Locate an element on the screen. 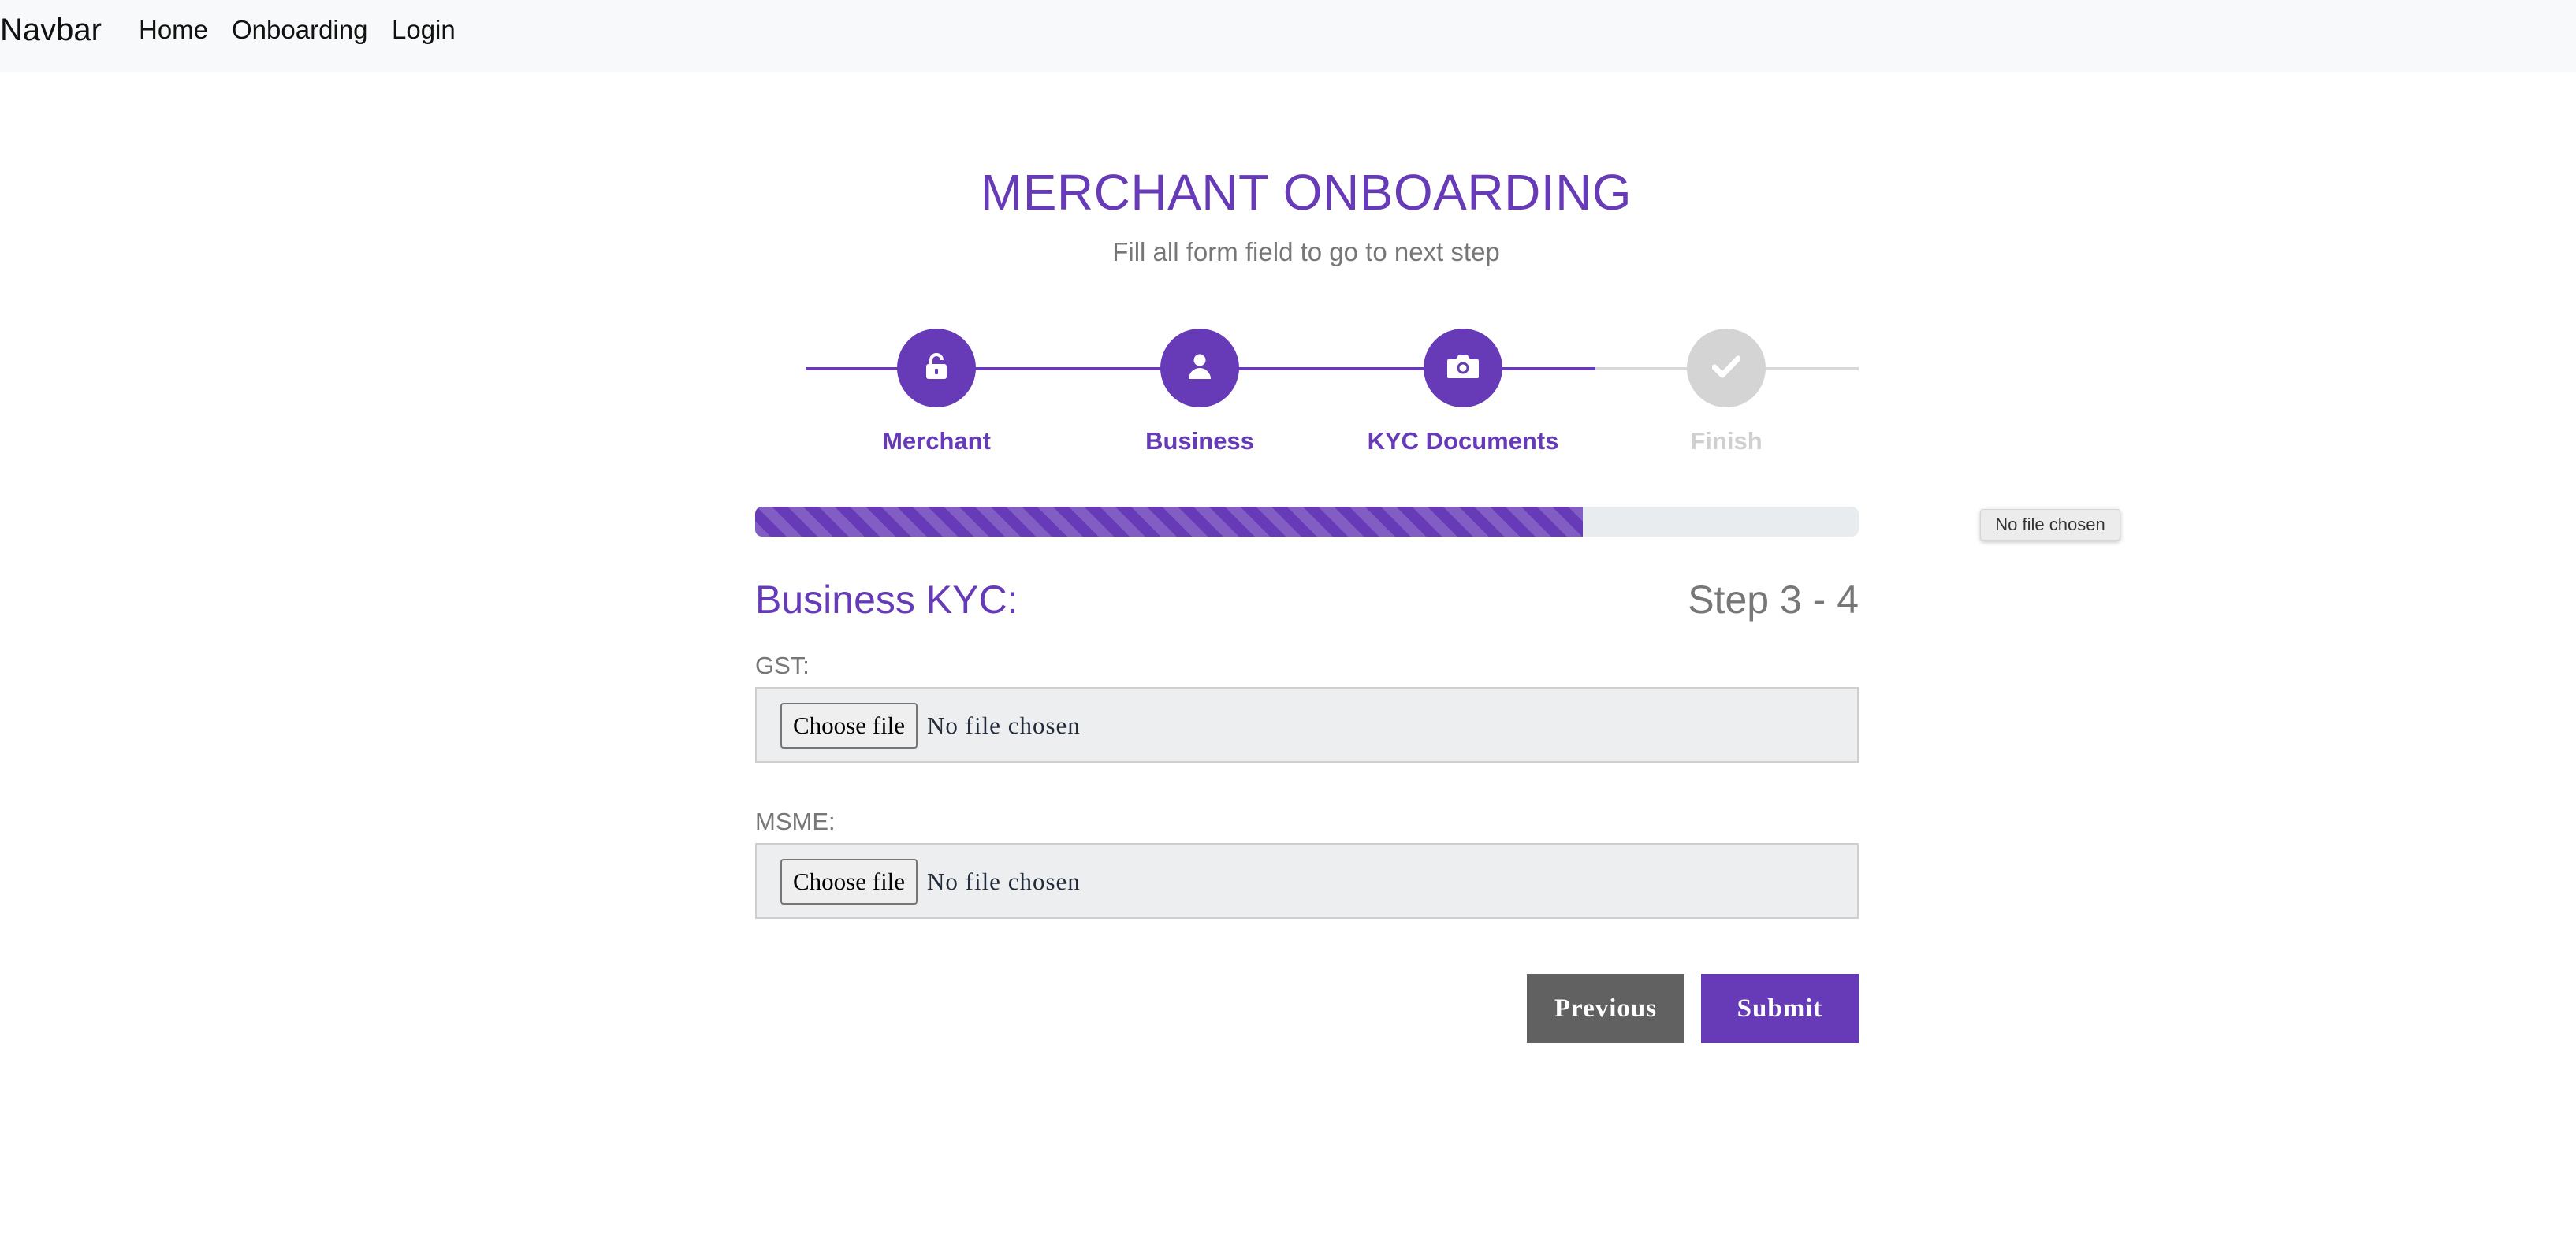 This screenshot has width=2576, height=1256. nav-link-home: Home is located at coordinates (173, 30).